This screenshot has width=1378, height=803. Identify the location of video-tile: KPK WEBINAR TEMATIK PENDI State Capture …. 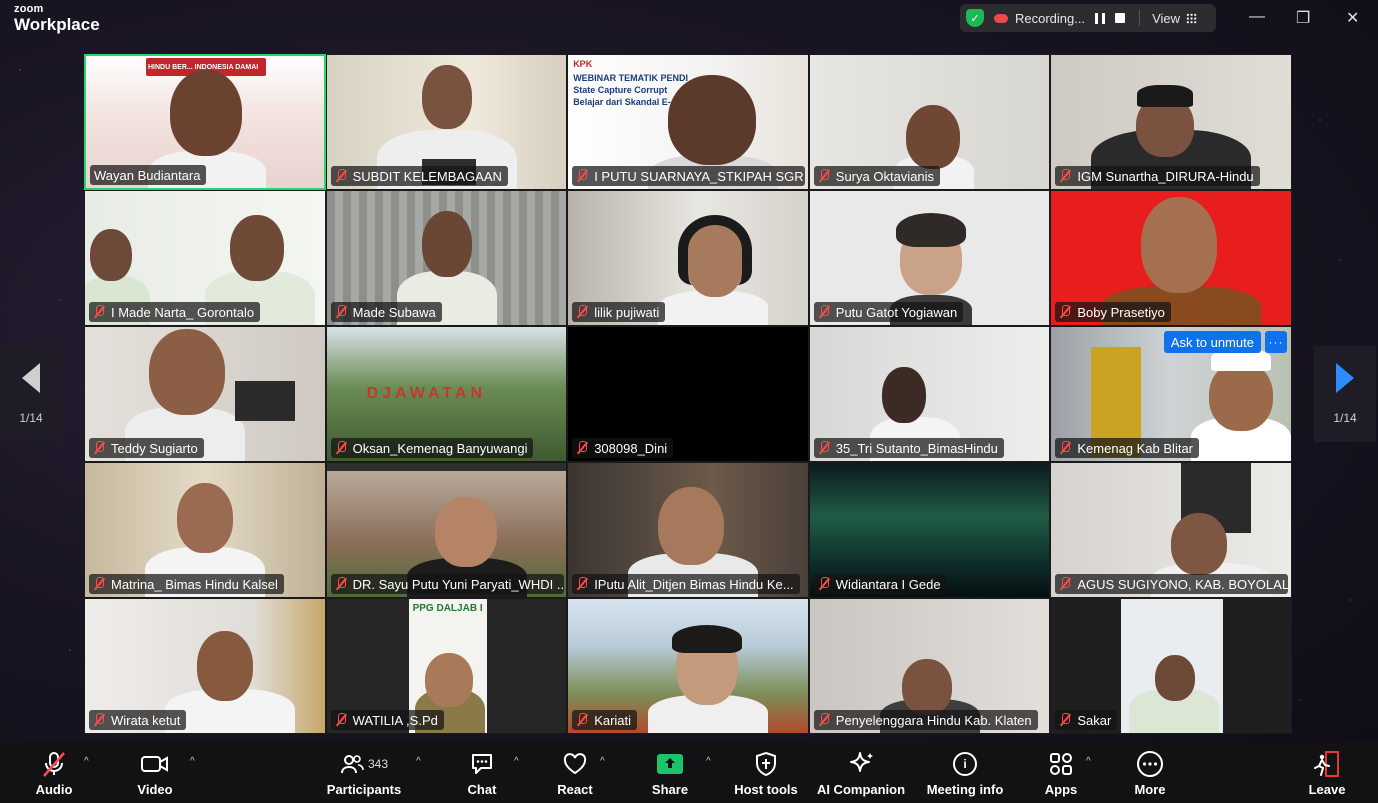
(688, 122).